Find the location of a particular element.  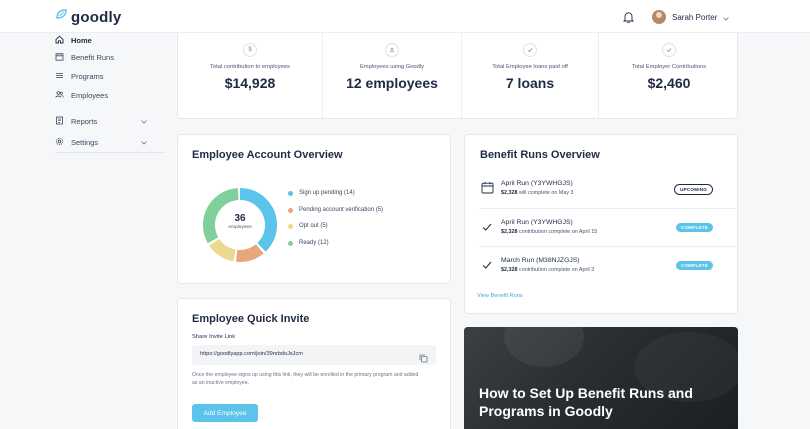

status-badge: UPCOMING is located at coordinates (693, 189).